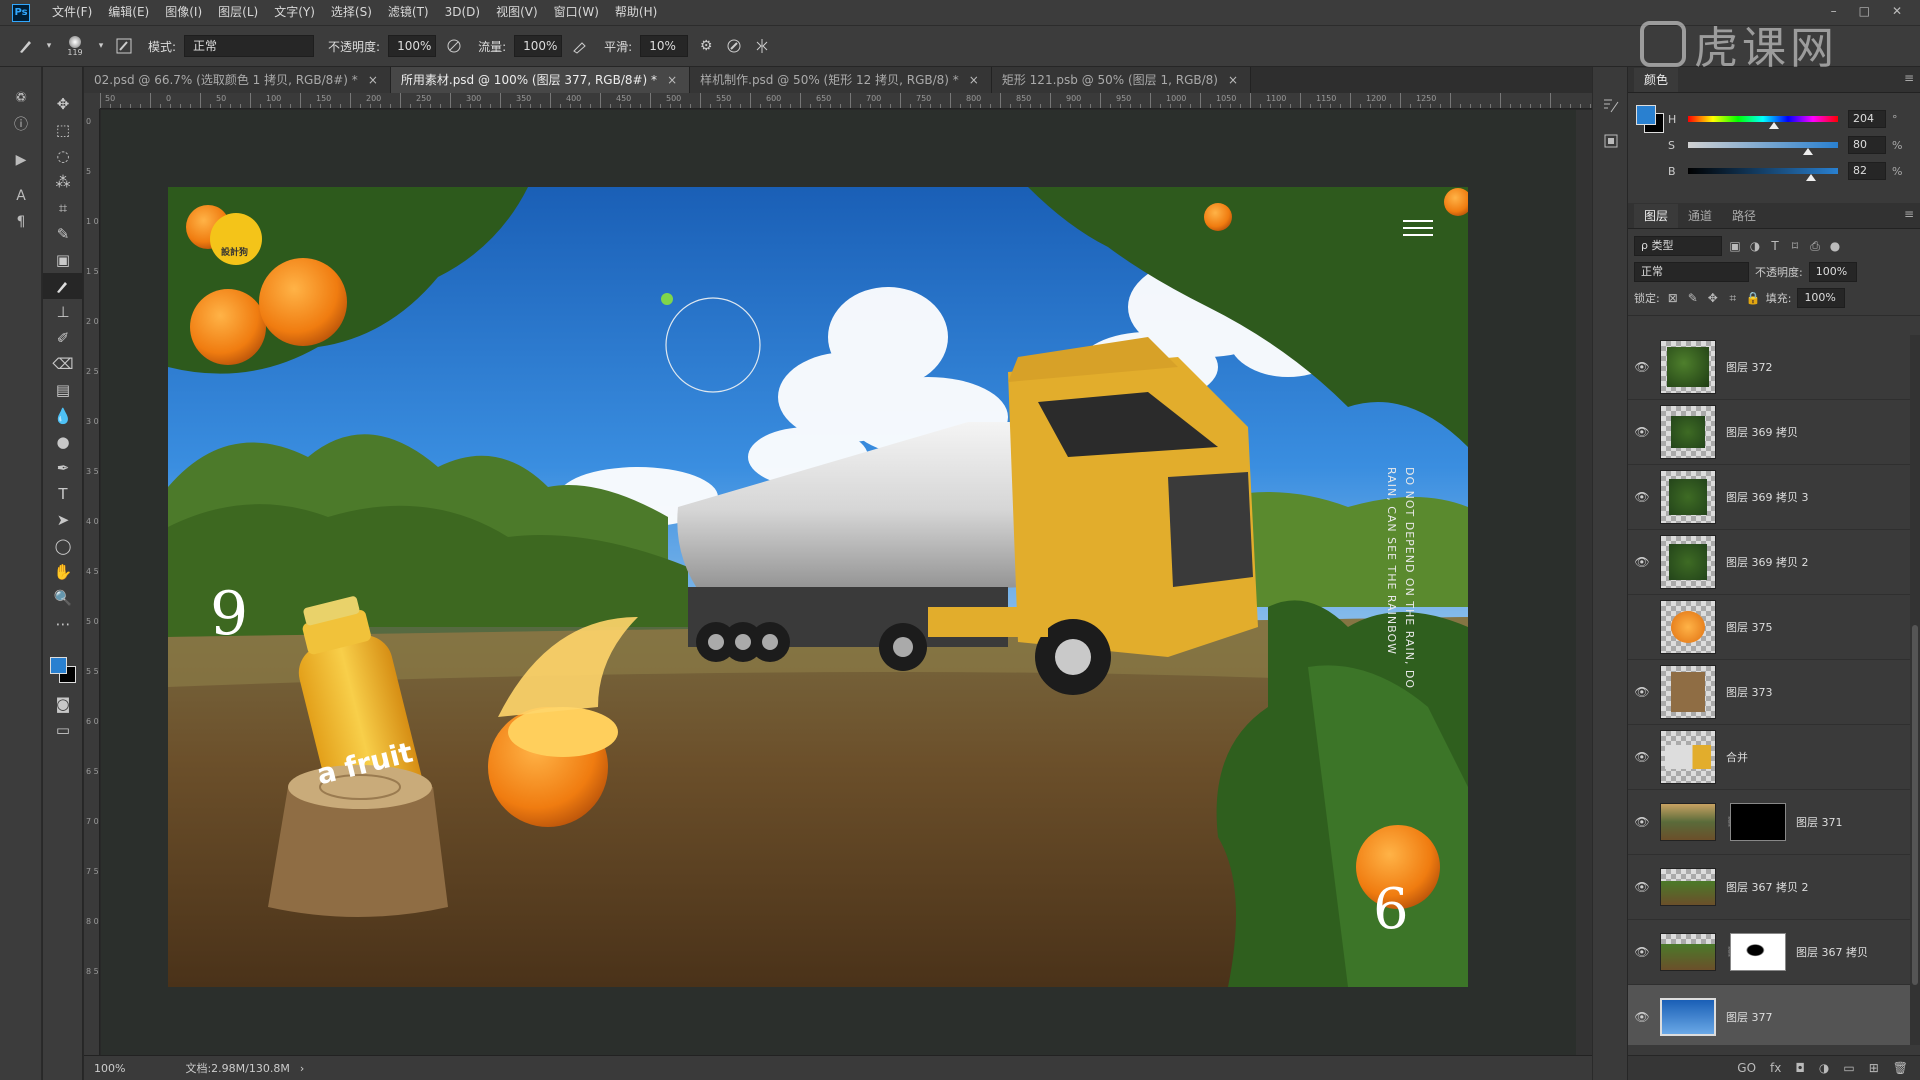  What do you see at coordinates (1700, 216) in the screenshot?
I see `tab-channels: 通道` at bounding box center [1700, 216].